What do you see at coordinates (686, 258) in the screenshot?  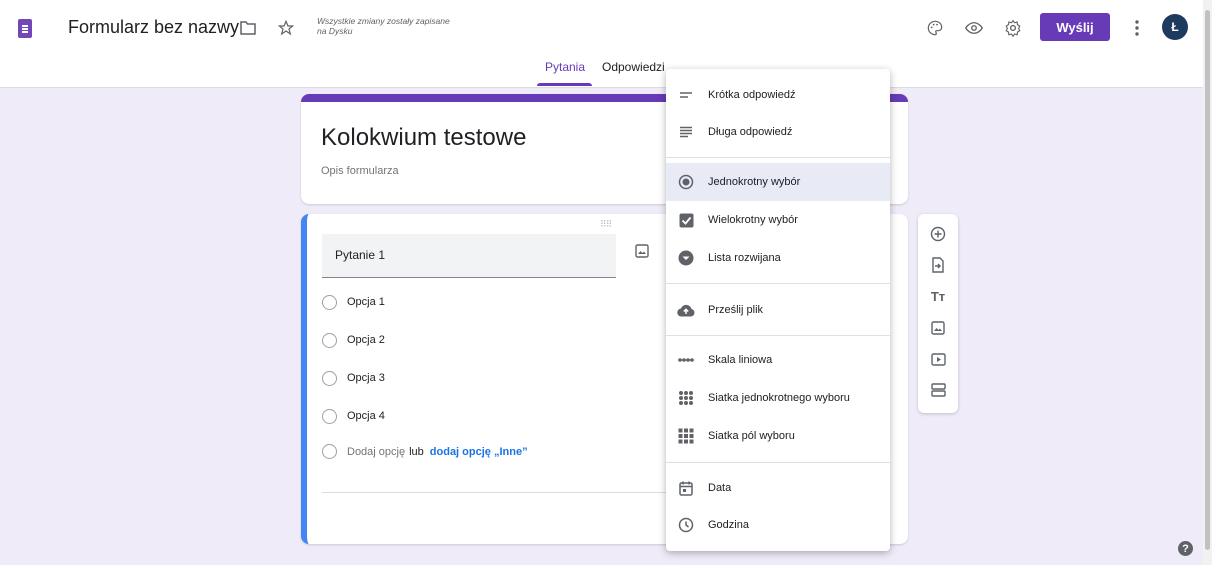 I see `dropdown-icon` at bounding box center [686, 258].